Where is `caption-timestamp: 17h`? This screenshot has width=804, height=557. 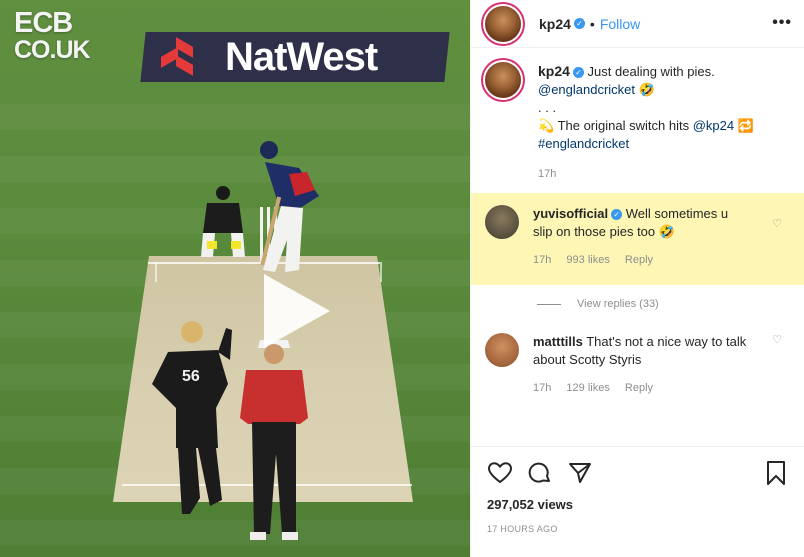
caption-timestamp: 17h is located at coordinates (646, 174).